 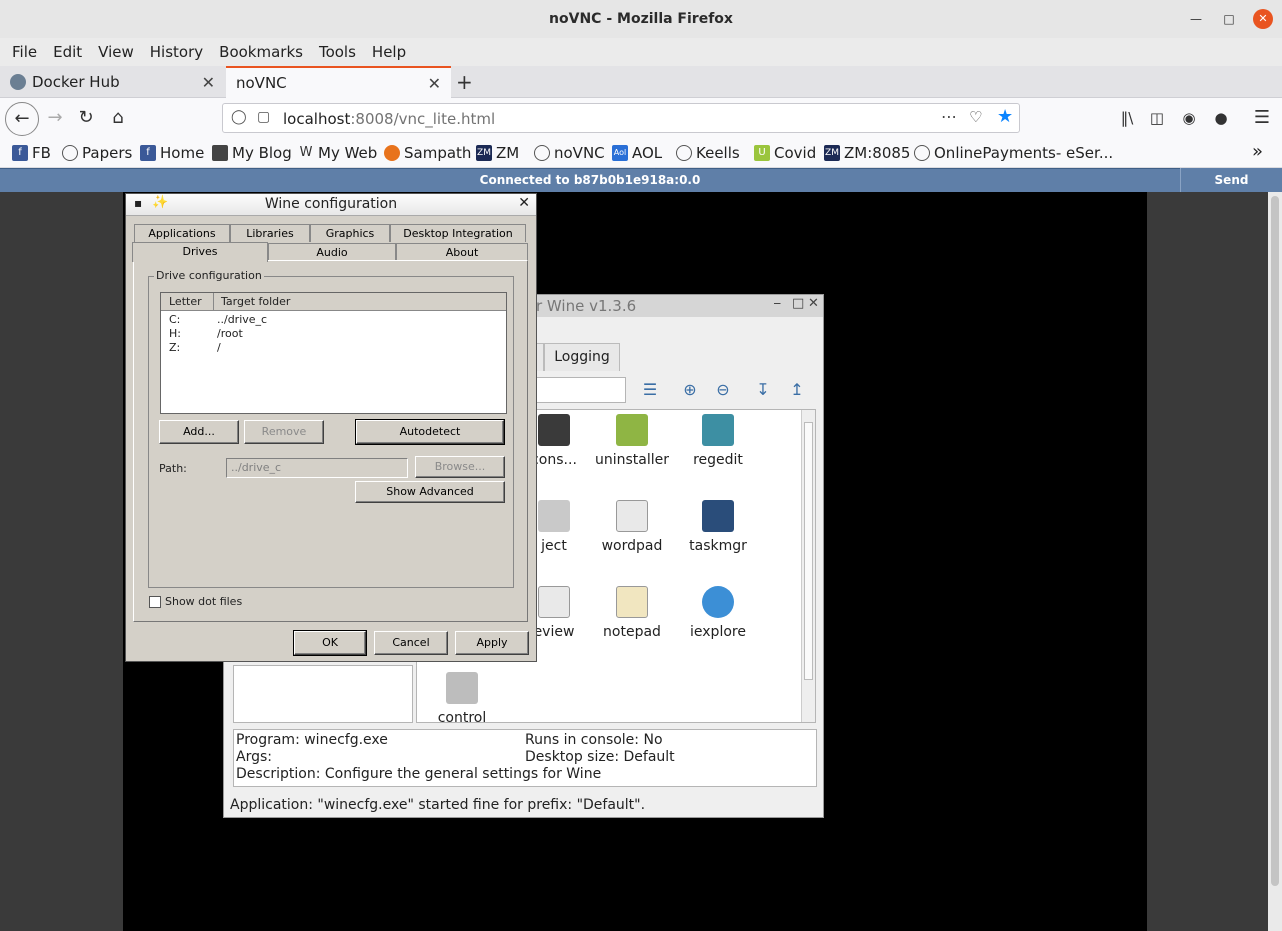 What do you see at coordinates (975, 117) in the screenshot?
I see `pocket-icon: ♡` at bounding box center [975, 117].